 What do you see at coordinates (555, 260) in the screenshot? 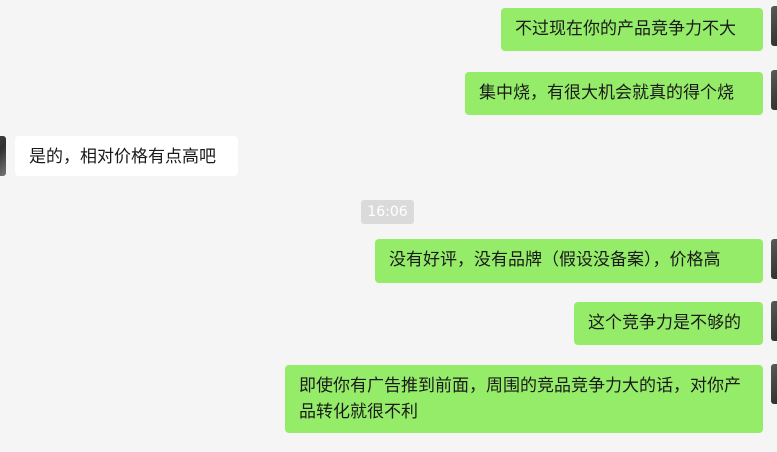
I see `message-text: 没有好评，没有品牌（假设没备案），价格高` at bounding box center [555, 260].